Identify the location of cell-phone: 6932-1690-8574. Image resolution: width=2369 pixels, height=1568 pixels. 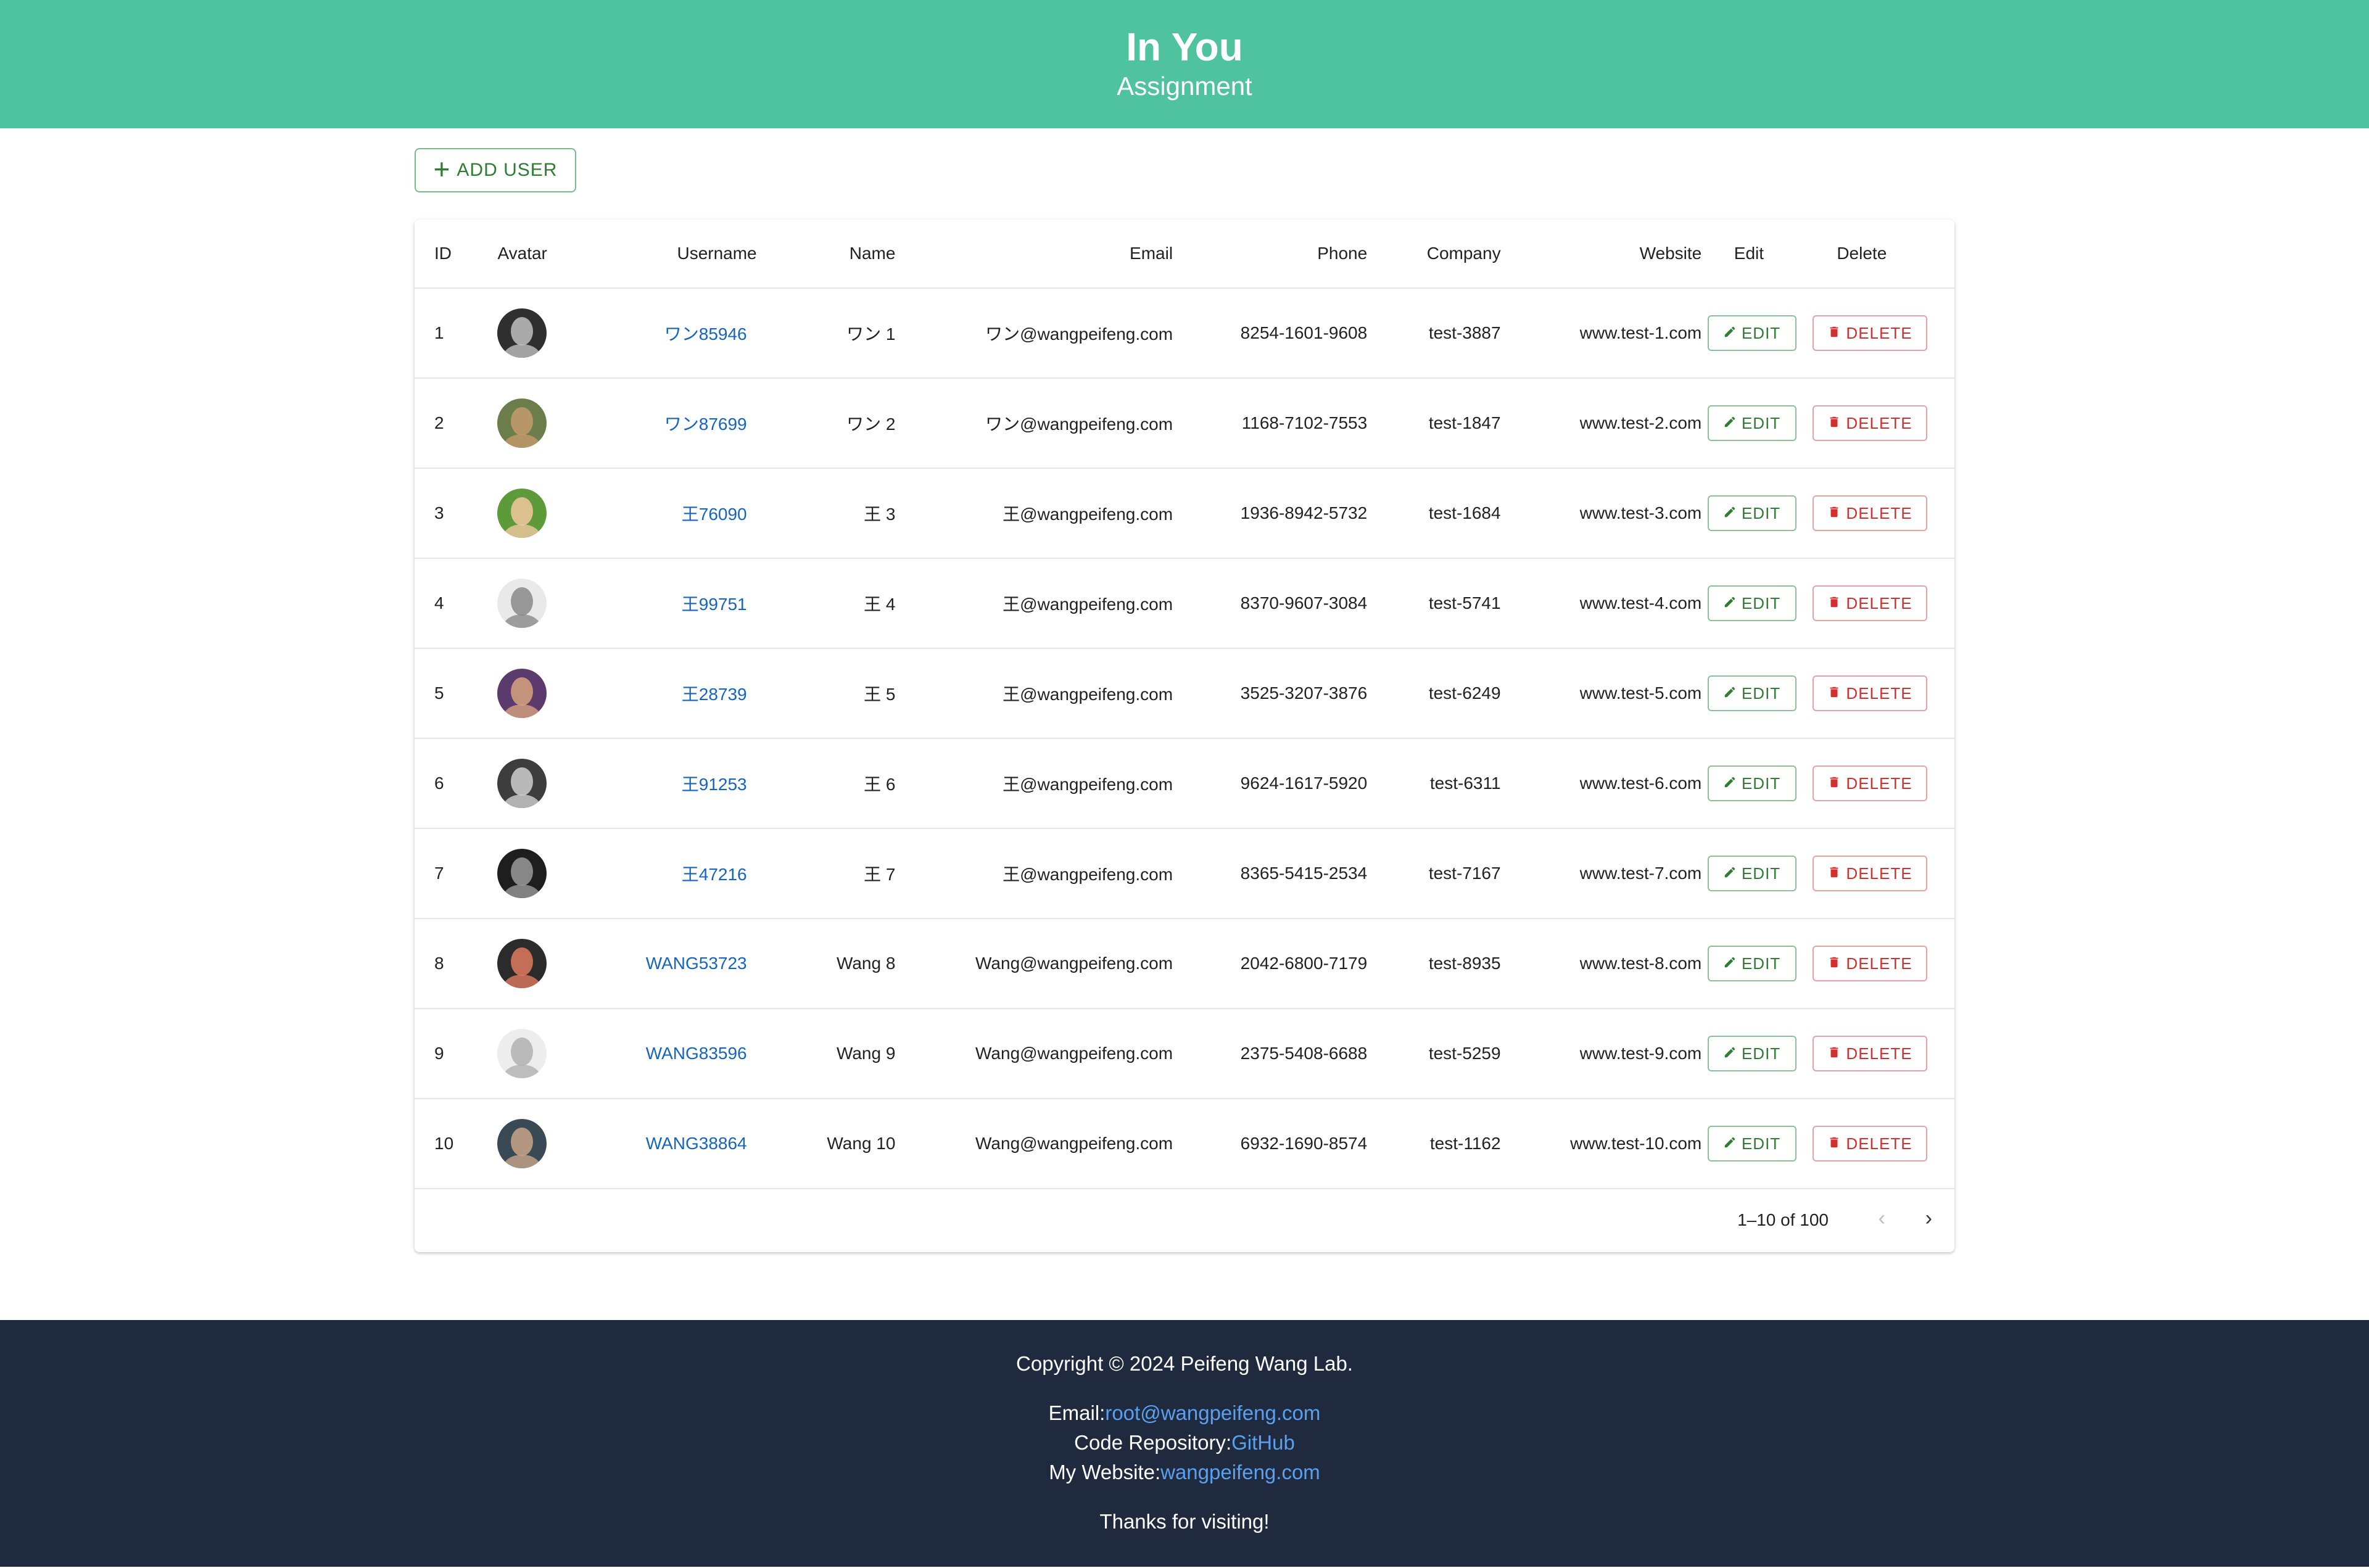
(1270, 1144).